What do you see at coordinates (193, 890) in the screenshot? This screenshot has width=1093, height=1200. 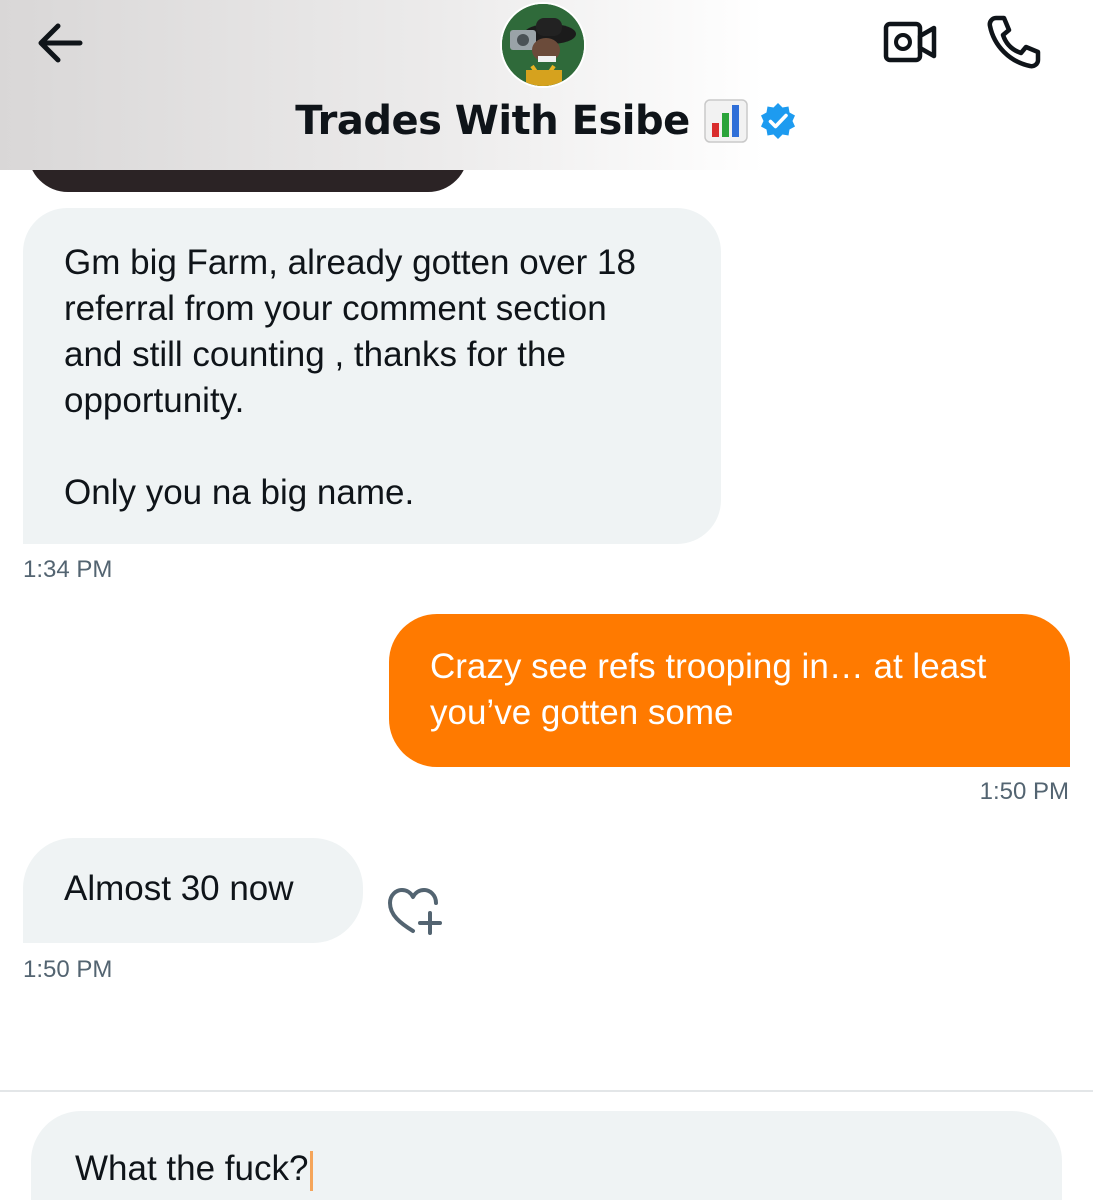 I see `incoming-message-bubble: Almost 30 now` at bounding box center [193, 890].